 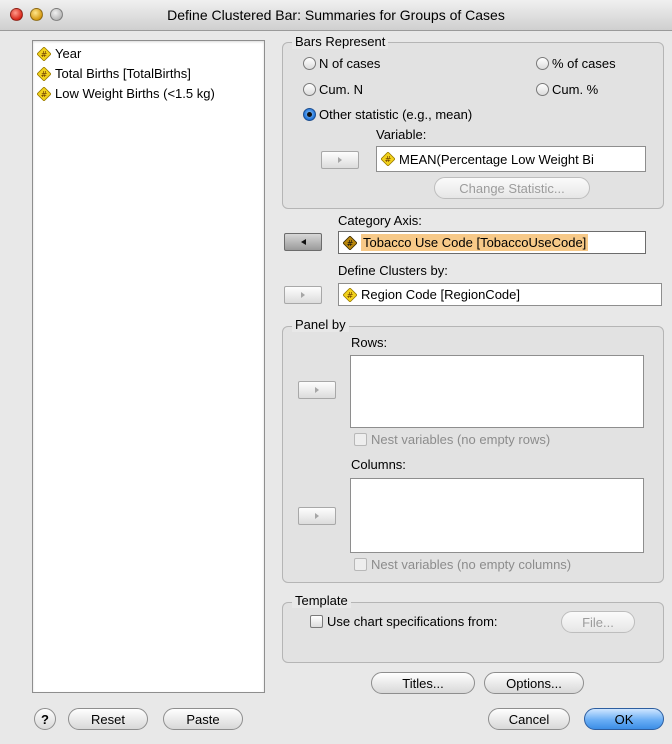 I want to click on move-rows-button, so click(x=317, y=390).